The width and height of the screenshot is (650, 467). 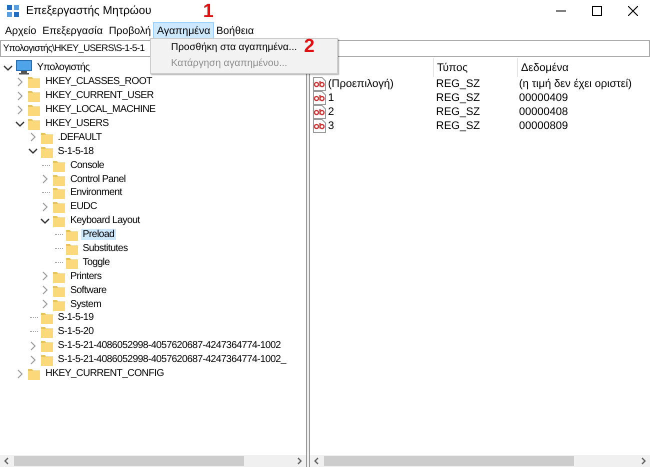 What do you see at coordinates (63, 68) in the screenshot?
I see `tree-item: Υπολογιστής` at bounding box center [63, 68].